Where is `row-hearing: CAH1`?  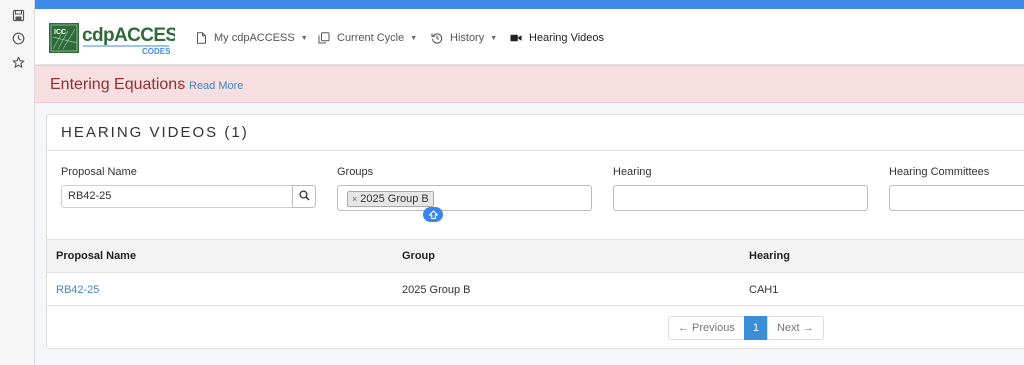 row-hearing: CAH1 is located at coordinates (764, 290).